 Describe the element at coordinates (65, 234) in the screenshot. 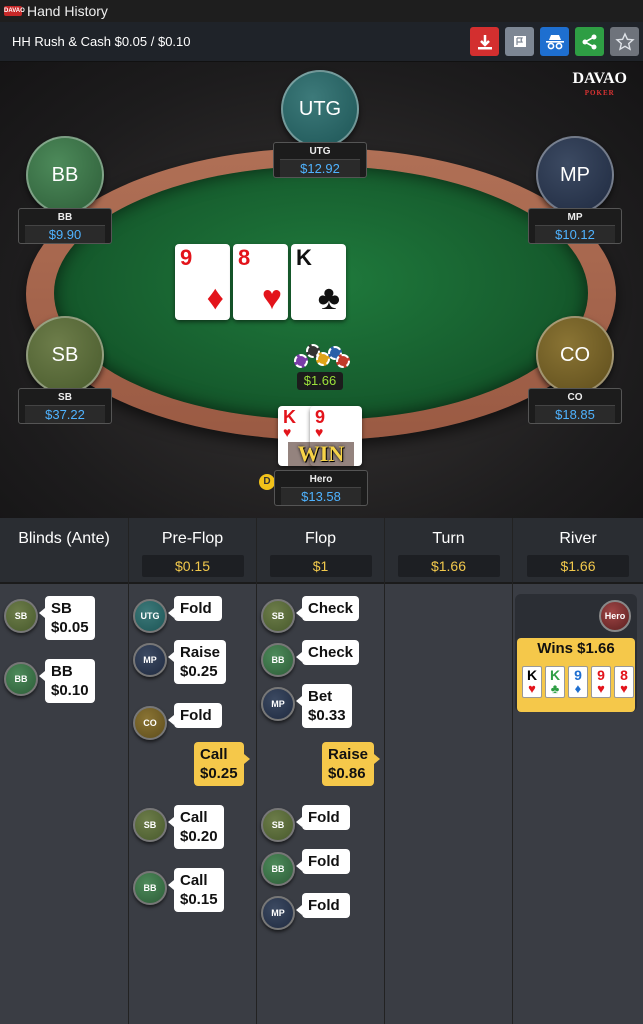

I see `seat-stack: $9.90` at that location.